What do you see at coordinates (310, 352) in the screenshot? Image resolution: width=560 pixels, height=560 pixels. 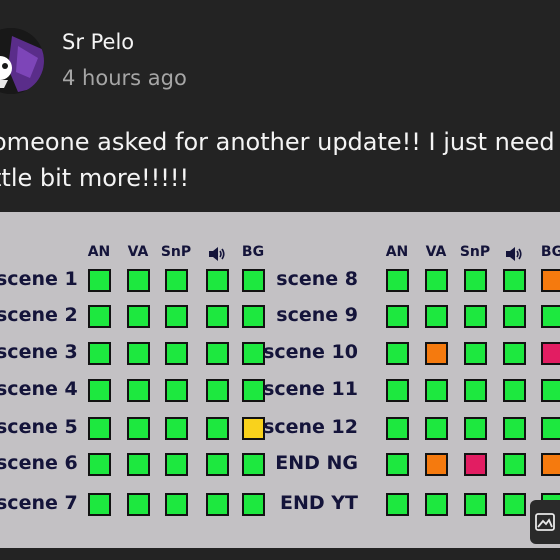 I see `right-row-label: scene 10` at bounding box center [310, 352].